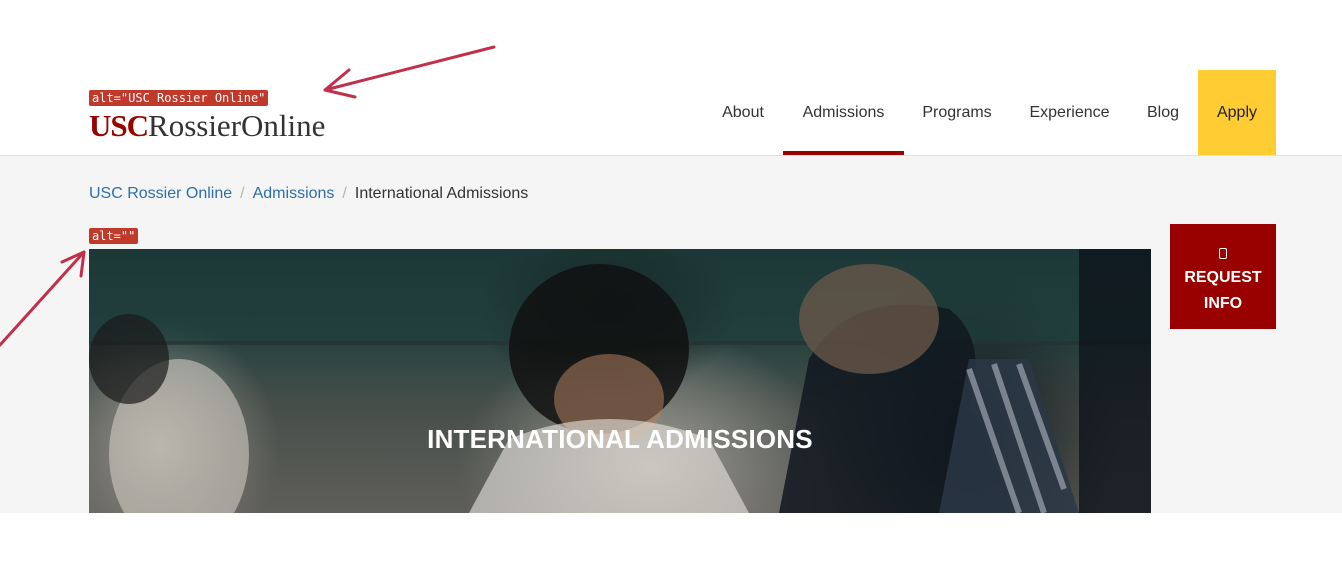 This screenshot has width=1342, height=580. What do you see at coordinates (43, 298) in the screenshot?
I see `arrow-to-hero-alt-icon` at bounding box center [43, 298].